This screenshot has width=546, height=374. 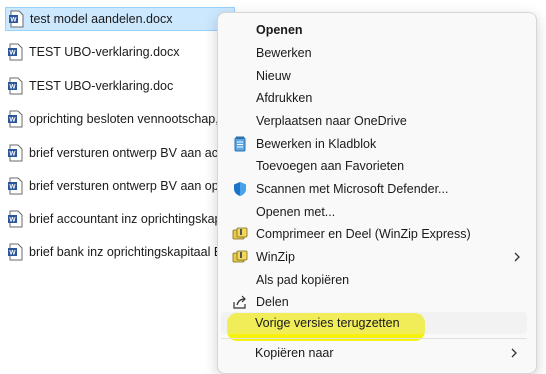 I want to click on menu-item-label: Bewerken, so click(x=284, y=53).